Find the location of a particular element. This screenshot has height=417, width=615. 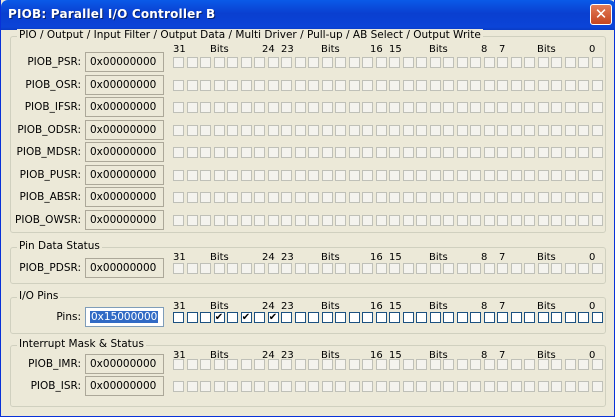

bit-9-checkbox is located at coordinates (475, 317).